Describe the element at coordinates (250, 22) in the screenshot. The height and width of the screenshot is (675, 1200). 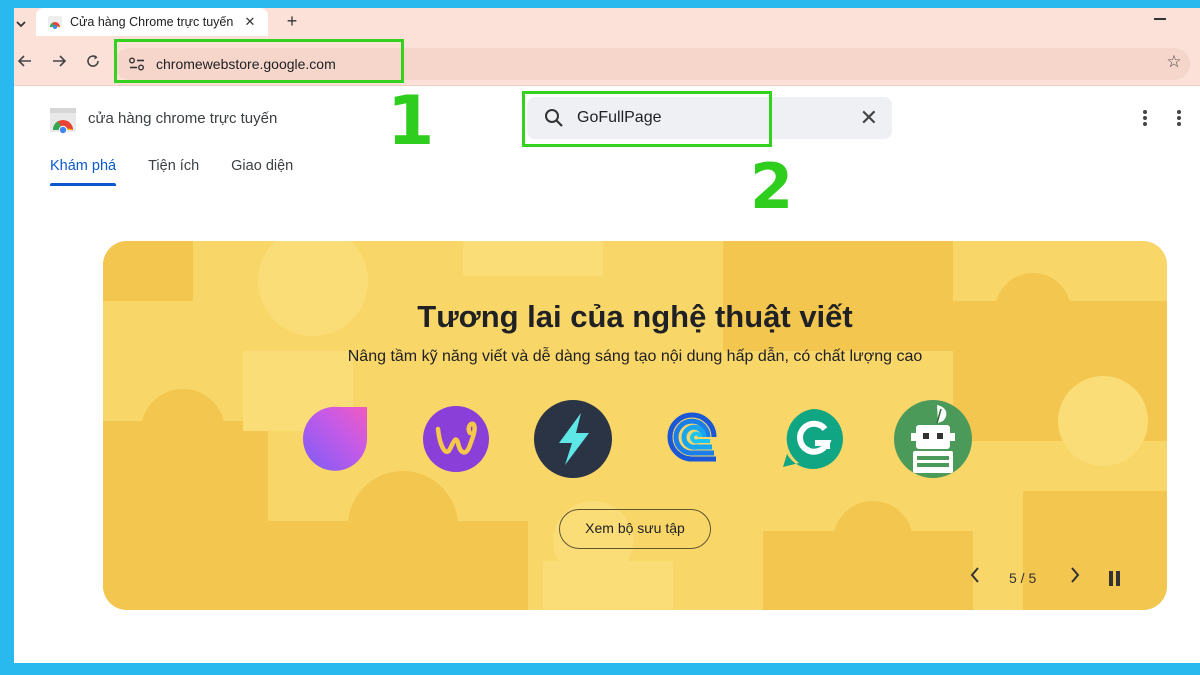
I see `tab-close-icon: ✕` at that location.